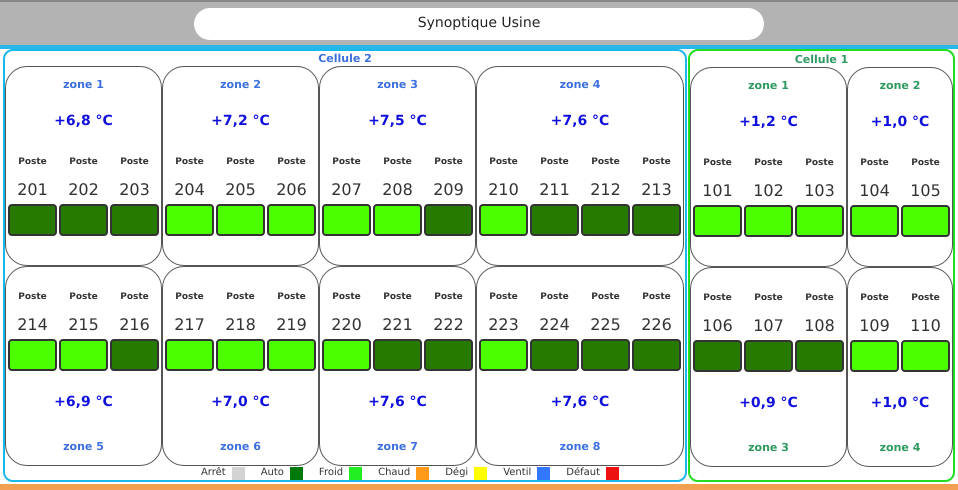 This screenshot has height=490, width=958. What do you see at coordinates (768, 326) in the screenshot?
I see `poste-number: 107` at bounding box center [768, 326].